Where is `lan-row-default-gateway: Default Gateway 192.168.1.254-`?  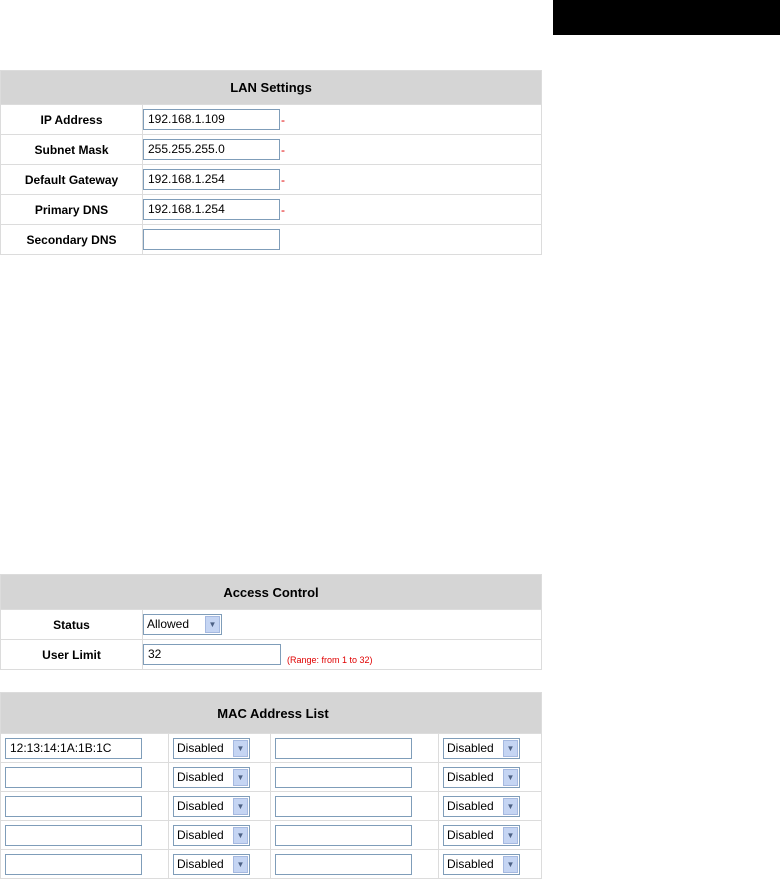
lan-row-default-gateway: Default Gateway 192.168.1.254- is located at coordinates (271, 179).